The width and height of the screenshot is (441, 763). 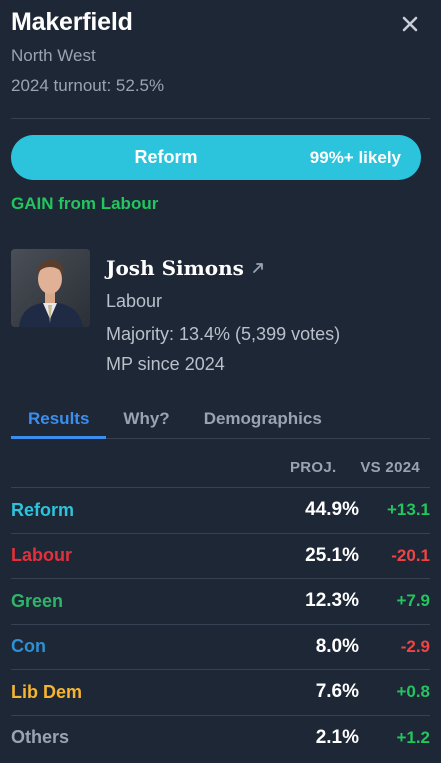 What do you see at coordinates (413, 737) in the screenshot?
I see `change-vs-2024: +1.2` at bounding box center [413, 737].